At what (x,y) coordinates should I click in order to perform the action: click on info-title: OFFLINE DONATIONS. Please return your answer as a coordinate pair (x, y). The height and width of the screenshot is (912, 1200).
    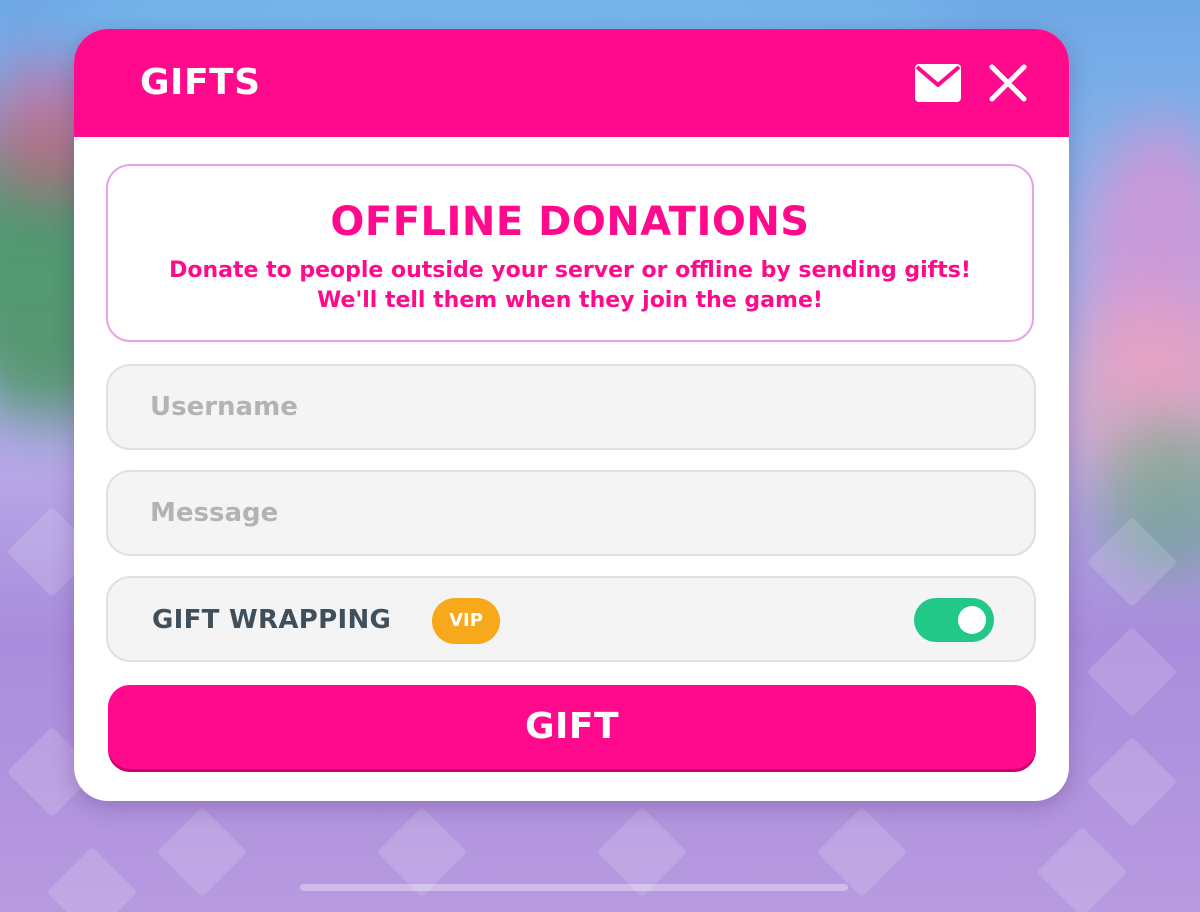
    Looking at the image, I should click on (570, 222).